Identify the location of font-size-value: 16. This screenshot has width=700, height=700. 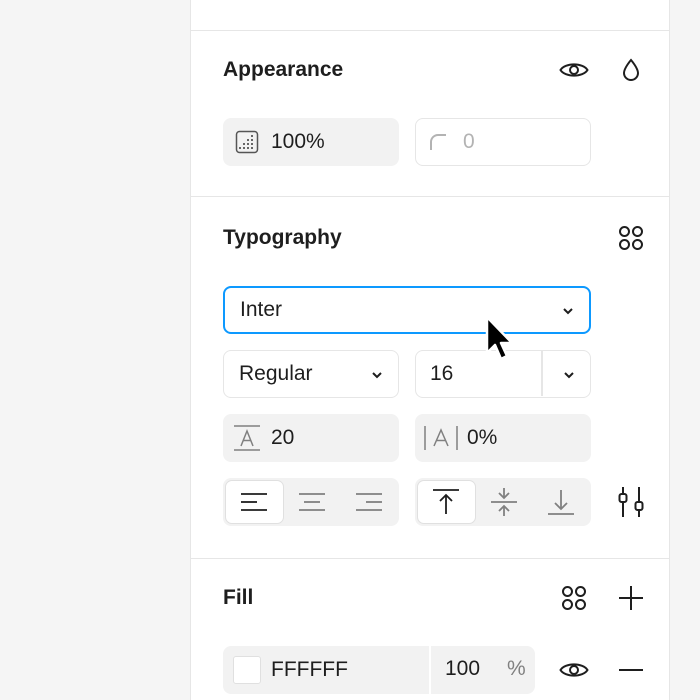
(441, 374).